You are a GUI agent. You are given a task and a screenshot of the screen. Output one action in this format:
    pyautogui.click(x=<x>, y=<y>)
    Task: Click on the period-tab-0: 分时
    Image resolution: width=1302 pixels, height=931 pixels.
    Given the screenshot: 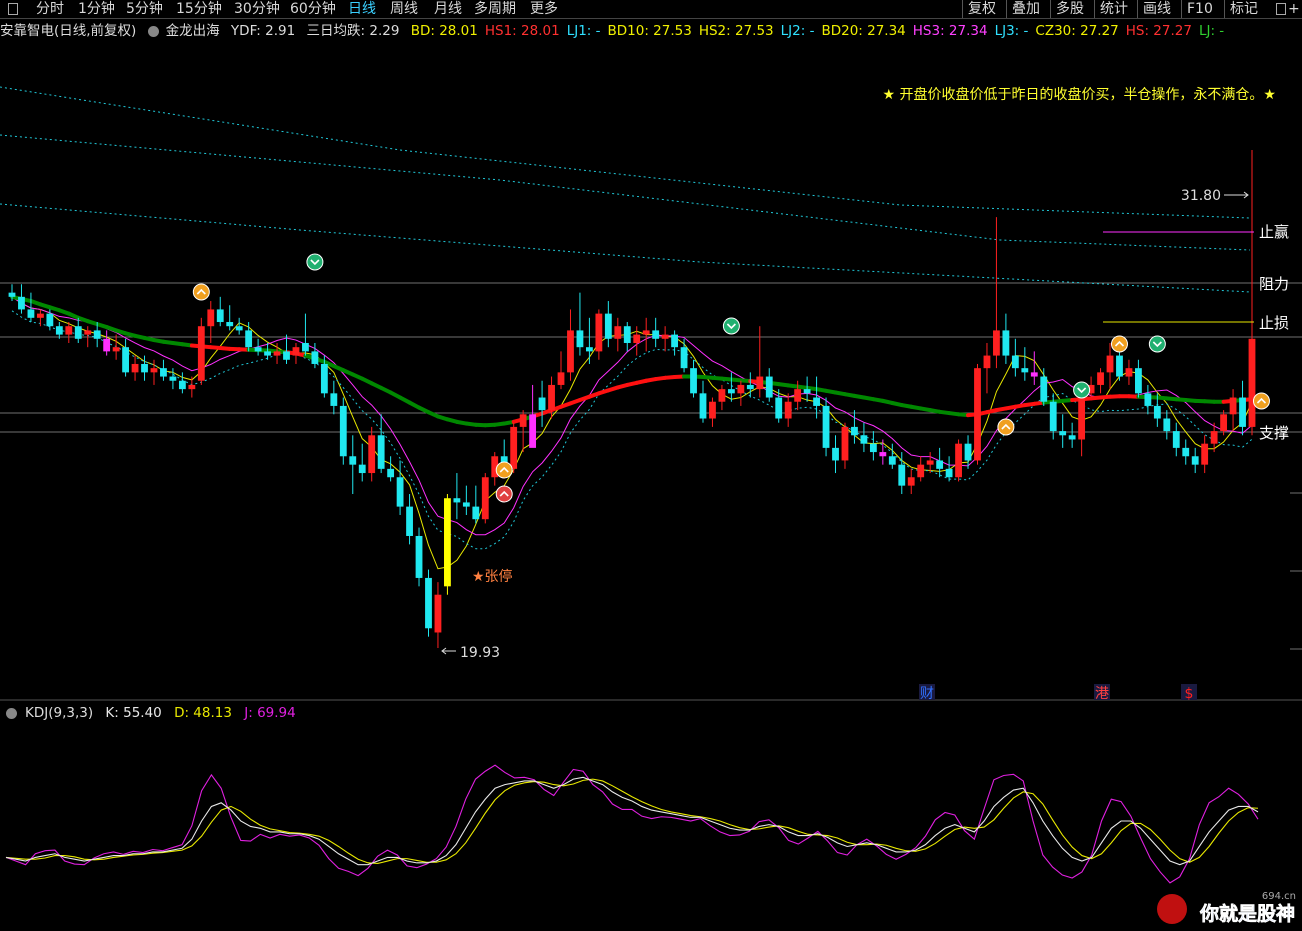 What is the action you would take?
    pyautogui.click(x=50, y=9)
    